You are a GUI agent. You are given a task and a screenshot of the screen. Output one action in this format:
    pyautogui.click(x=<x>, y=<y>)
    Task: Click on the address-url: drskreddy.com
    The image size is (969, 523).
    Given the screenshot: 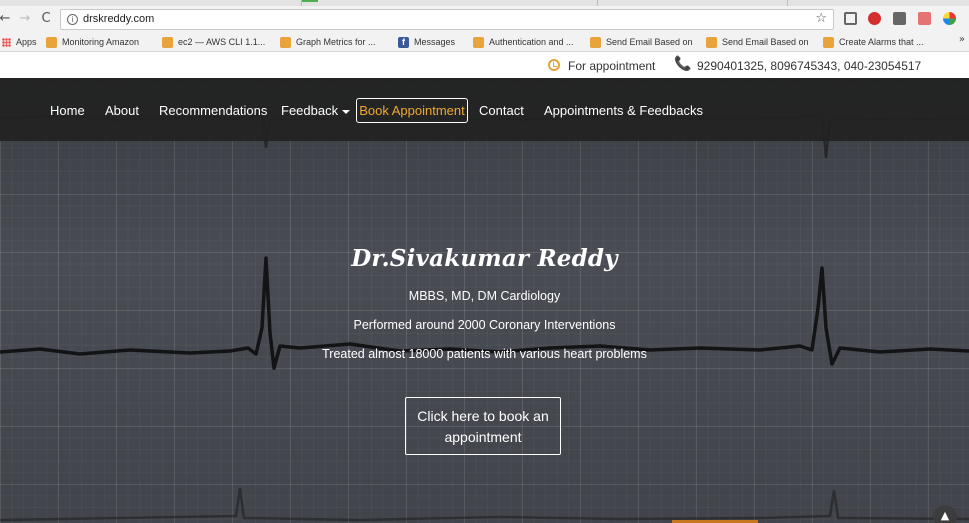 What is the action you would take?
    pyautogui.click(x=118, y=19)
    